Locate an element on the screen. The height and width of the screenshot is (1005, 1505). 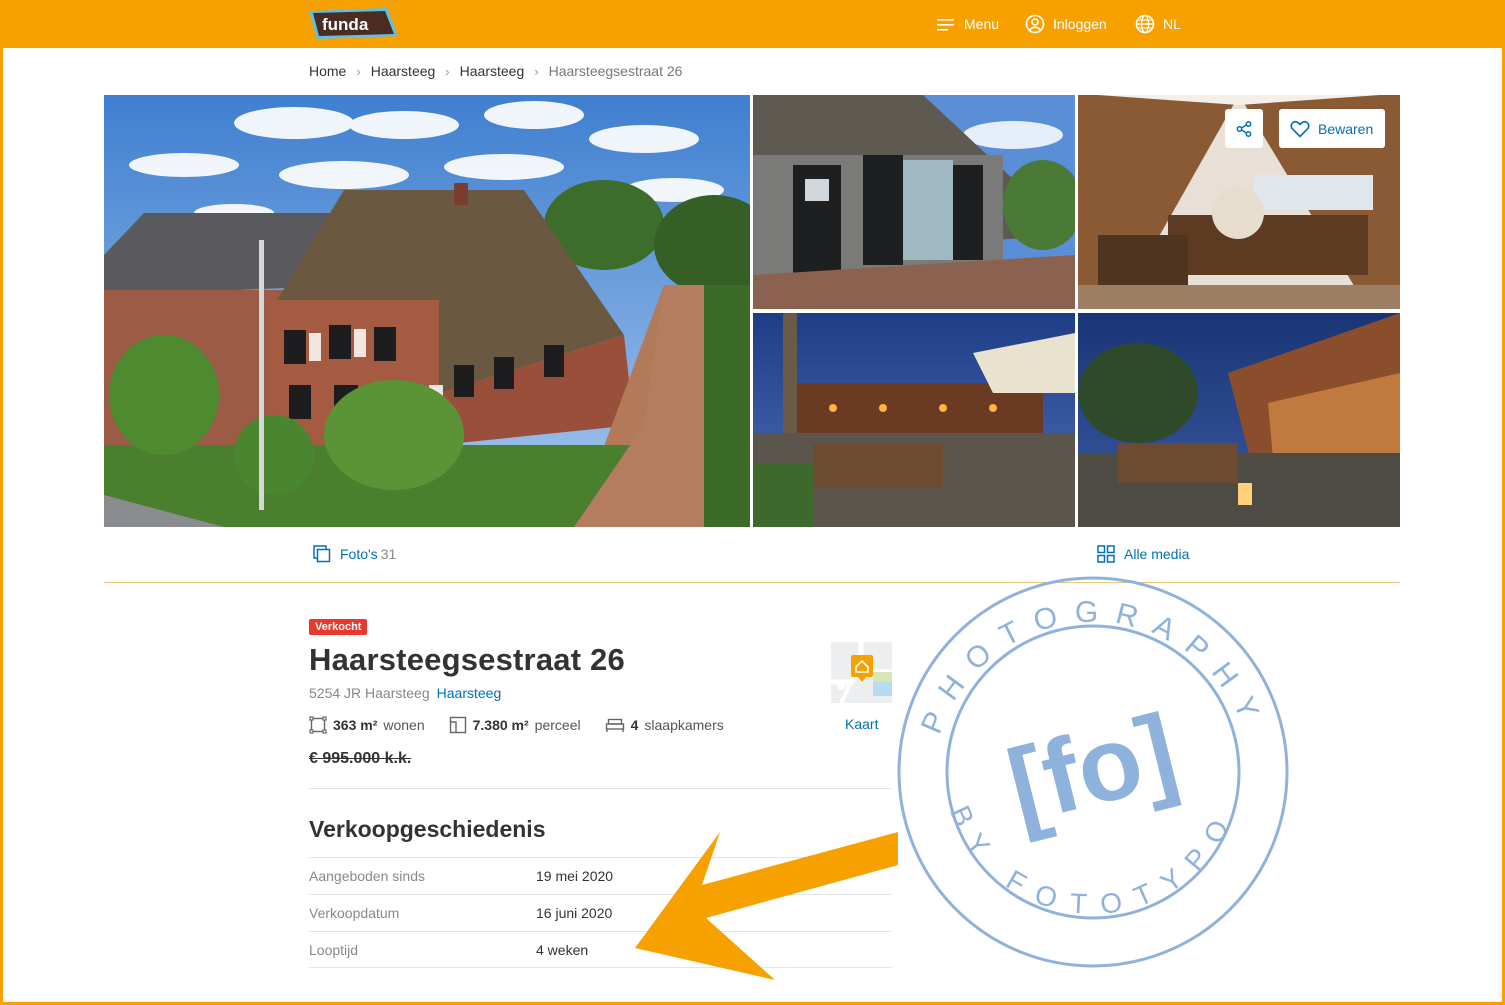
content-divider is located at coordinates (600, 788).